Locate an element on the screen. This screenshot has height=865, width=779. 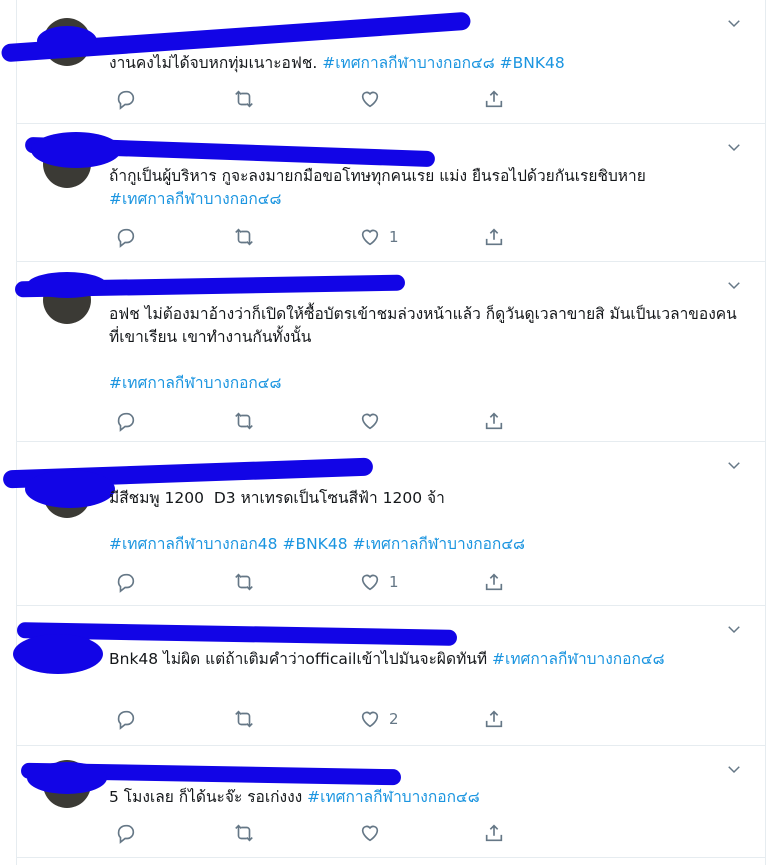
like-count: 2 is located at coordinates (394, 719).